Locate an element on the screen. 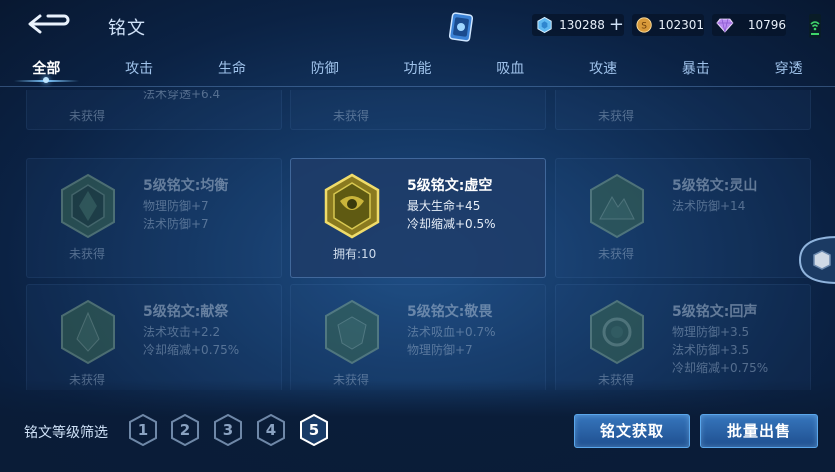 Image resolution: width=835 pixels, height=472 pixels. inscription-name: 5级铭文:灵山 is located at coordinates (715, 186).